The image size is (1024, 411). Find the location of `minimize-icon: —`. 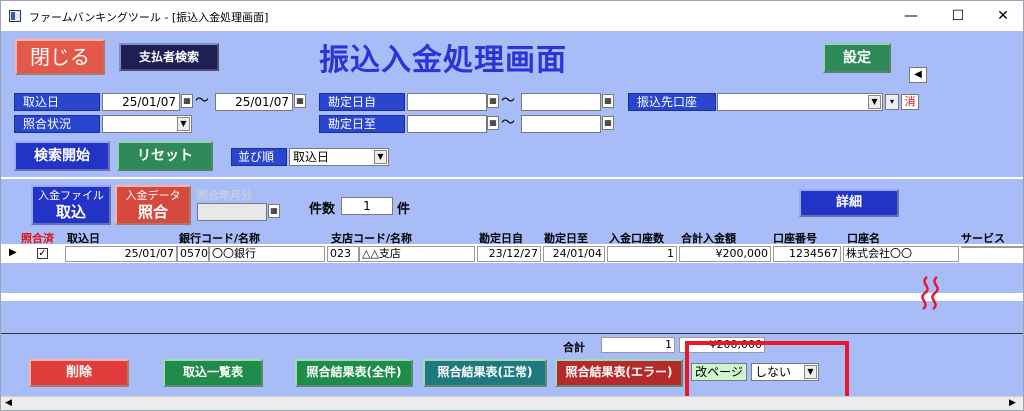

minimize-icon: — is located at coordinates (911, 16).